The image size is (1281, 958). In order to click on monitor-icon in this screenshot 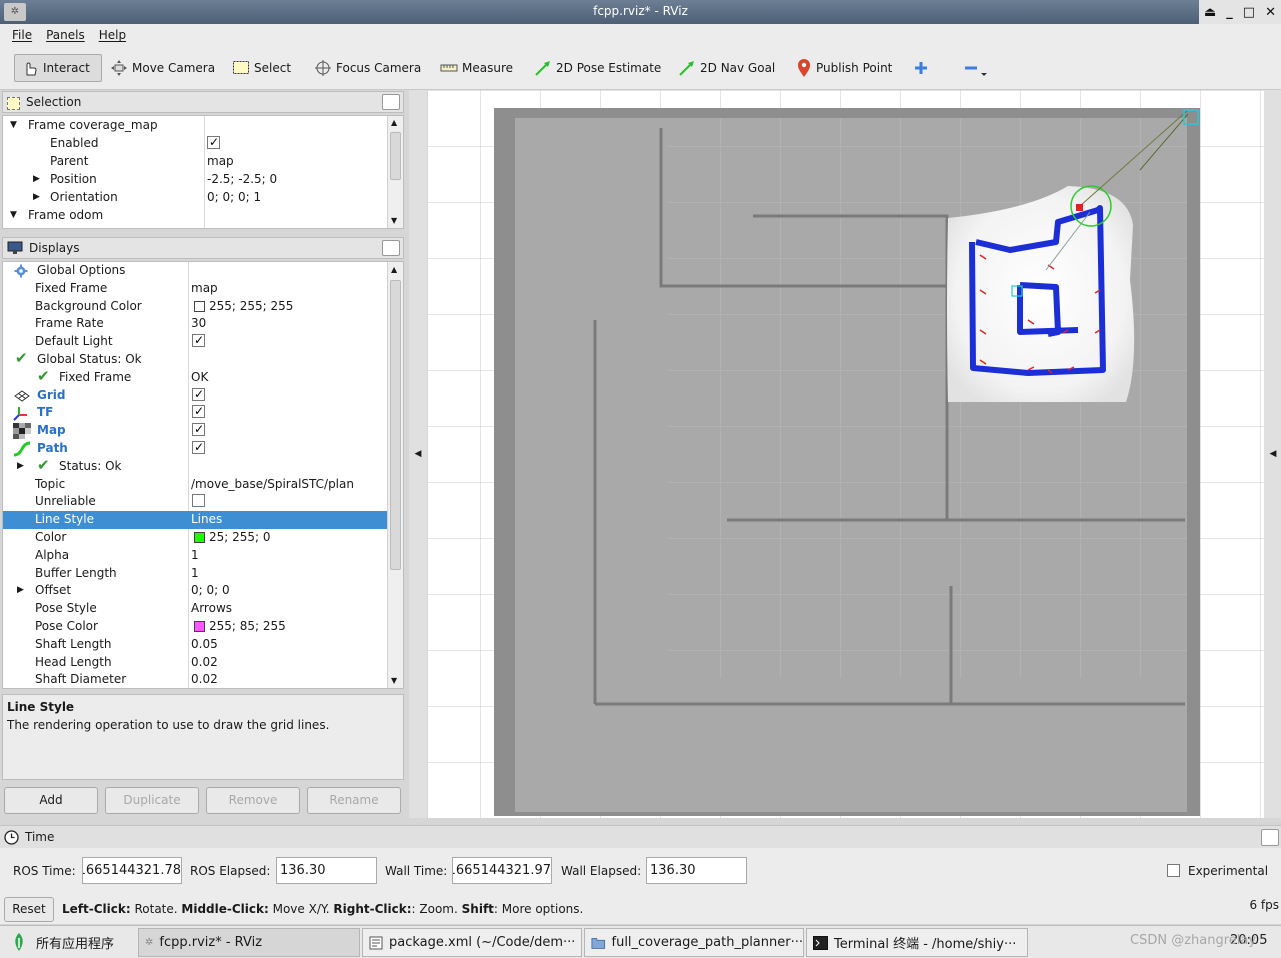, I will do `click(15, 247)`.